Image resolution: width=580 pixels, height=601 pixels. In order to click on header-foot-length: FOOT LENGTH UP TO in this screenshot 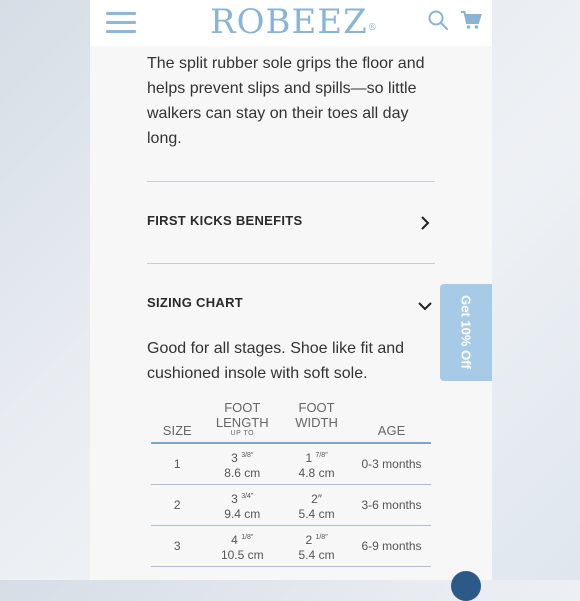, I will do `click(242, 420)`.